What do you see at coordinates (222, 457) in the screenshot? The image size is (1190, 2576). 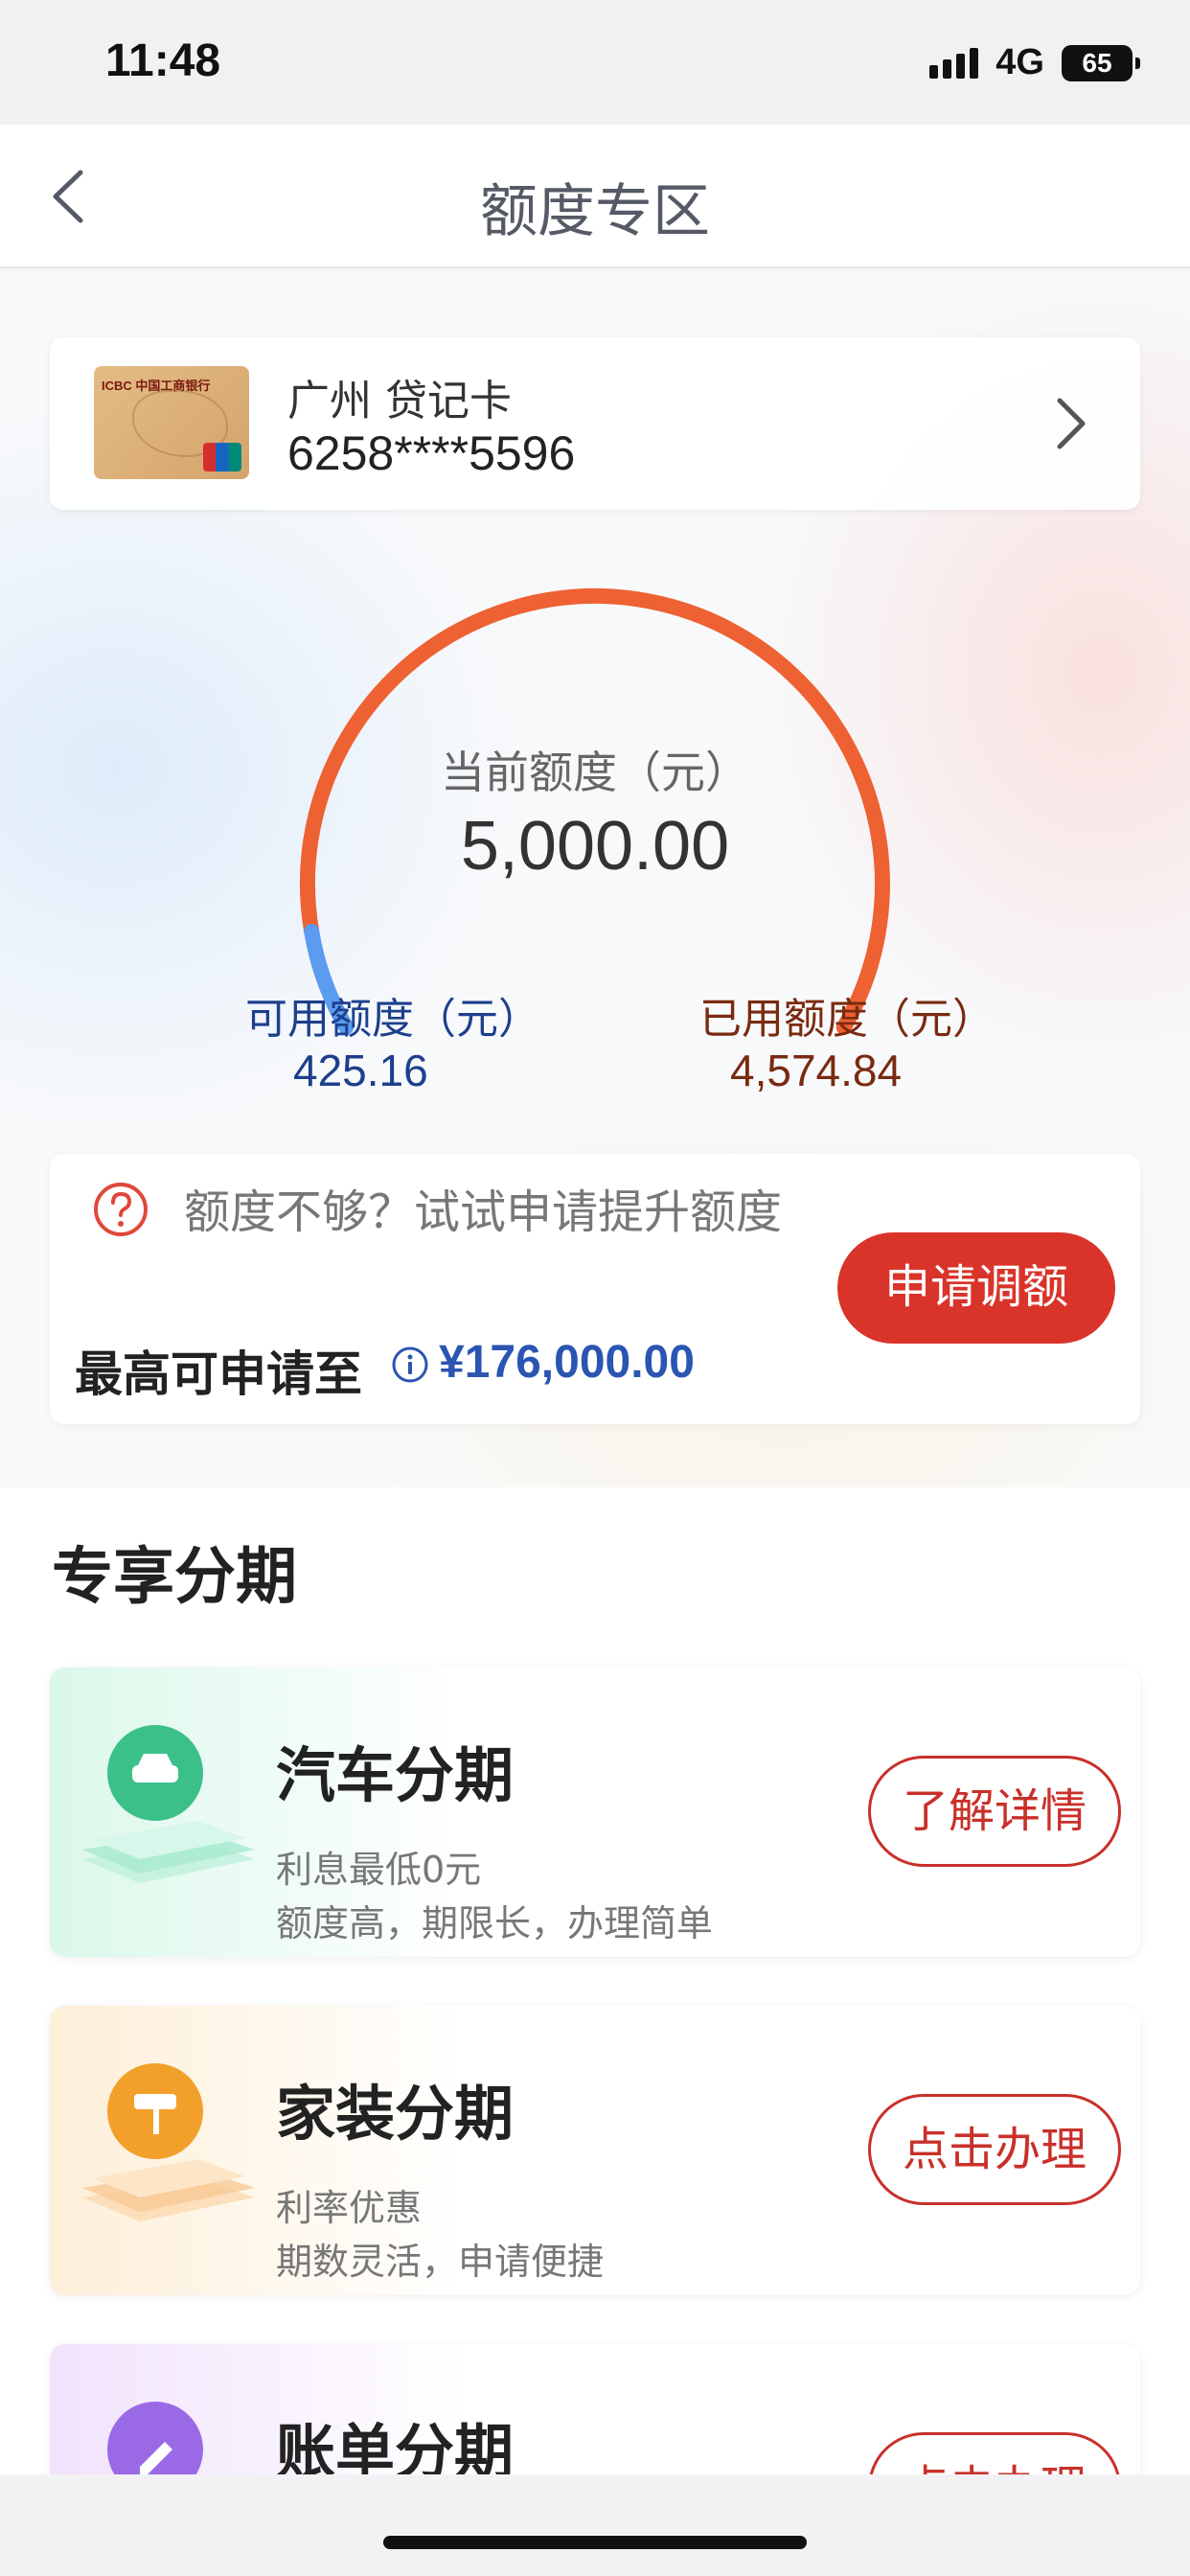 I see `unionpay-logo` at bounding box center [222, 457].